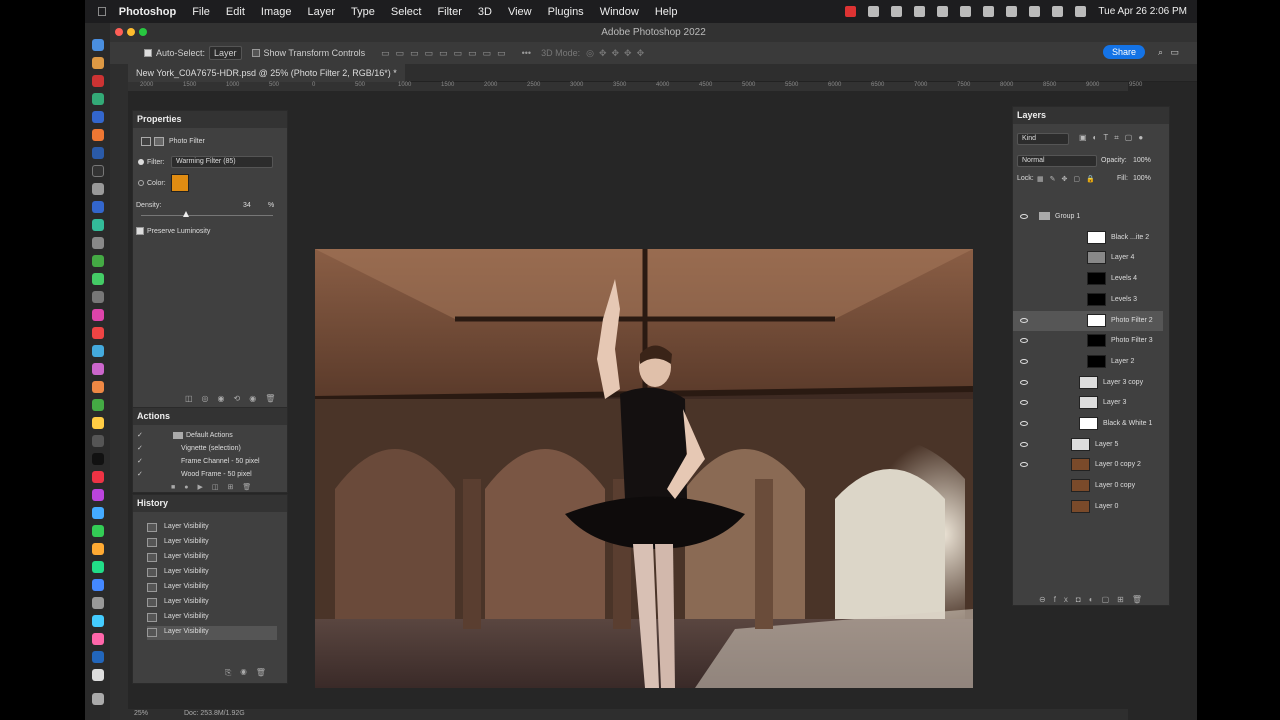 This screenshot has width=1280, height=720. What do you see at coordinates (247, 205) in the screenshot?
I see `density-value: 34` at bounding box center [247, 205].